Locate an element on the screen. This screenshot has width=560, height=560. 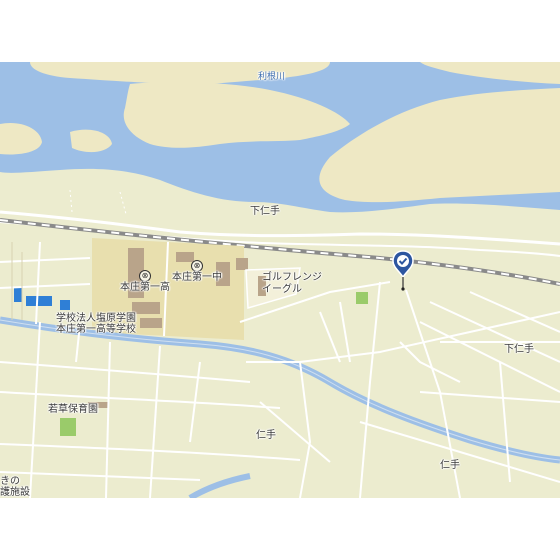
place-label-shimonite-north: 下仁手 is located at coordinates (265, 211).